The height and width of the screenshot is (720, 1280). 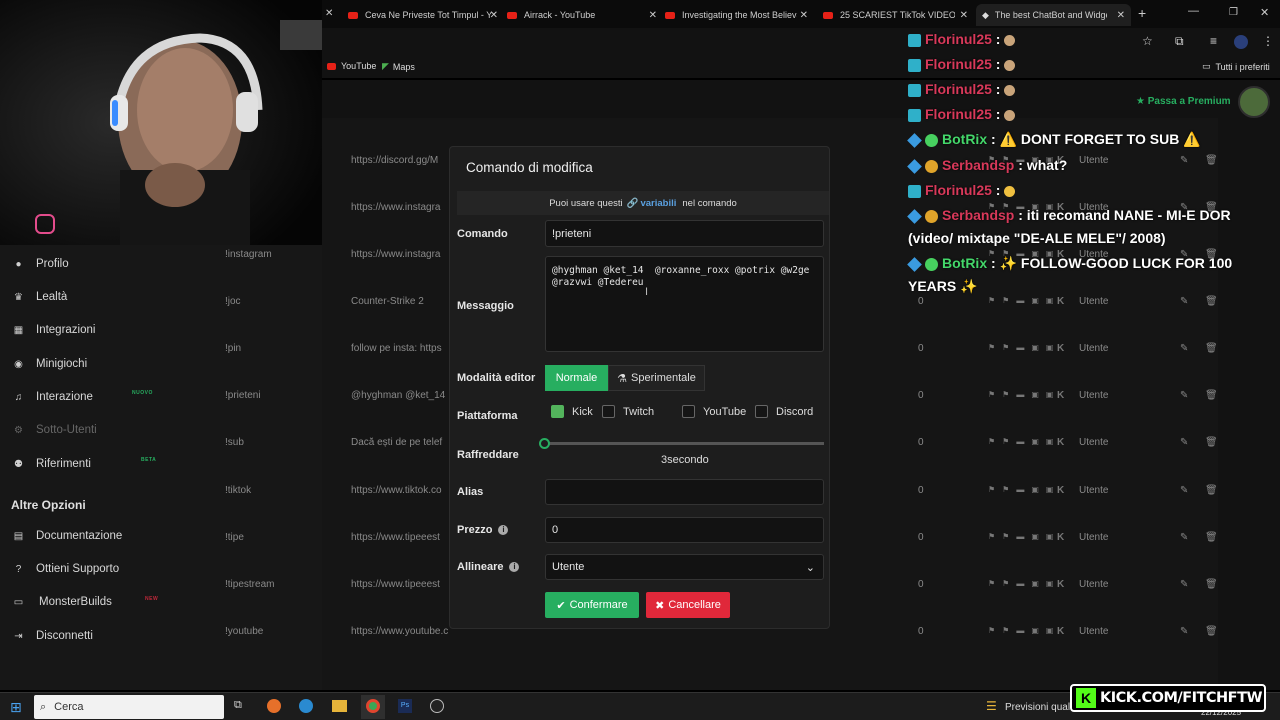 What do you see at coordinates (54, 430) in the screenshot?
I see `sidebar-item-sotto-utenti: ⚙ Sotto-Utenti` at bounding box center [54, 430].